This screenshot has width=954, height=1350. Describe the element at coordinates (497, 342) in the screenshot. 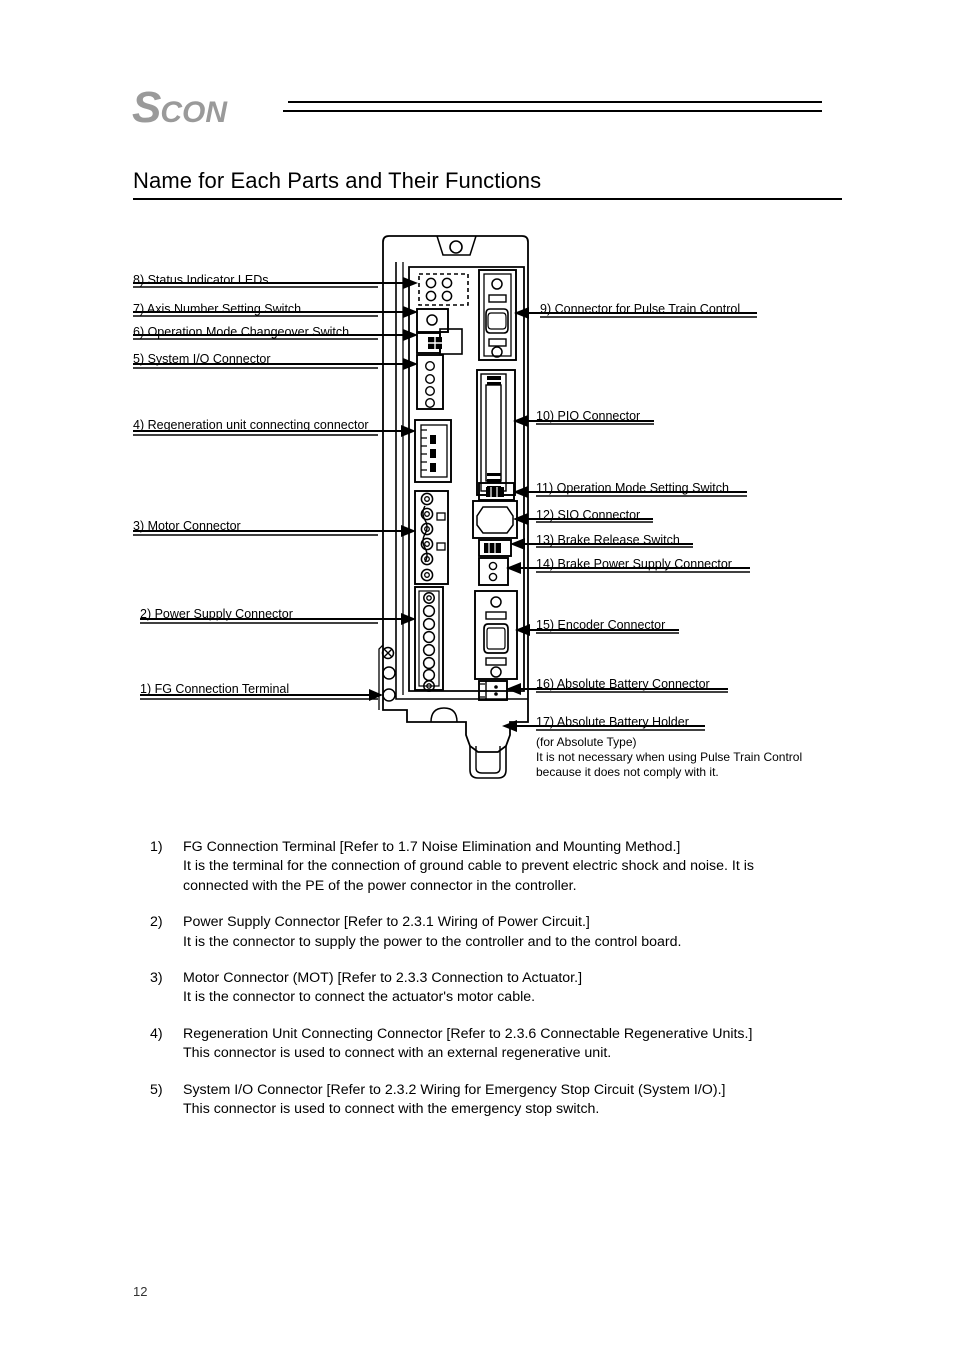

I see `pulse-train-bar-bottom` at that location.